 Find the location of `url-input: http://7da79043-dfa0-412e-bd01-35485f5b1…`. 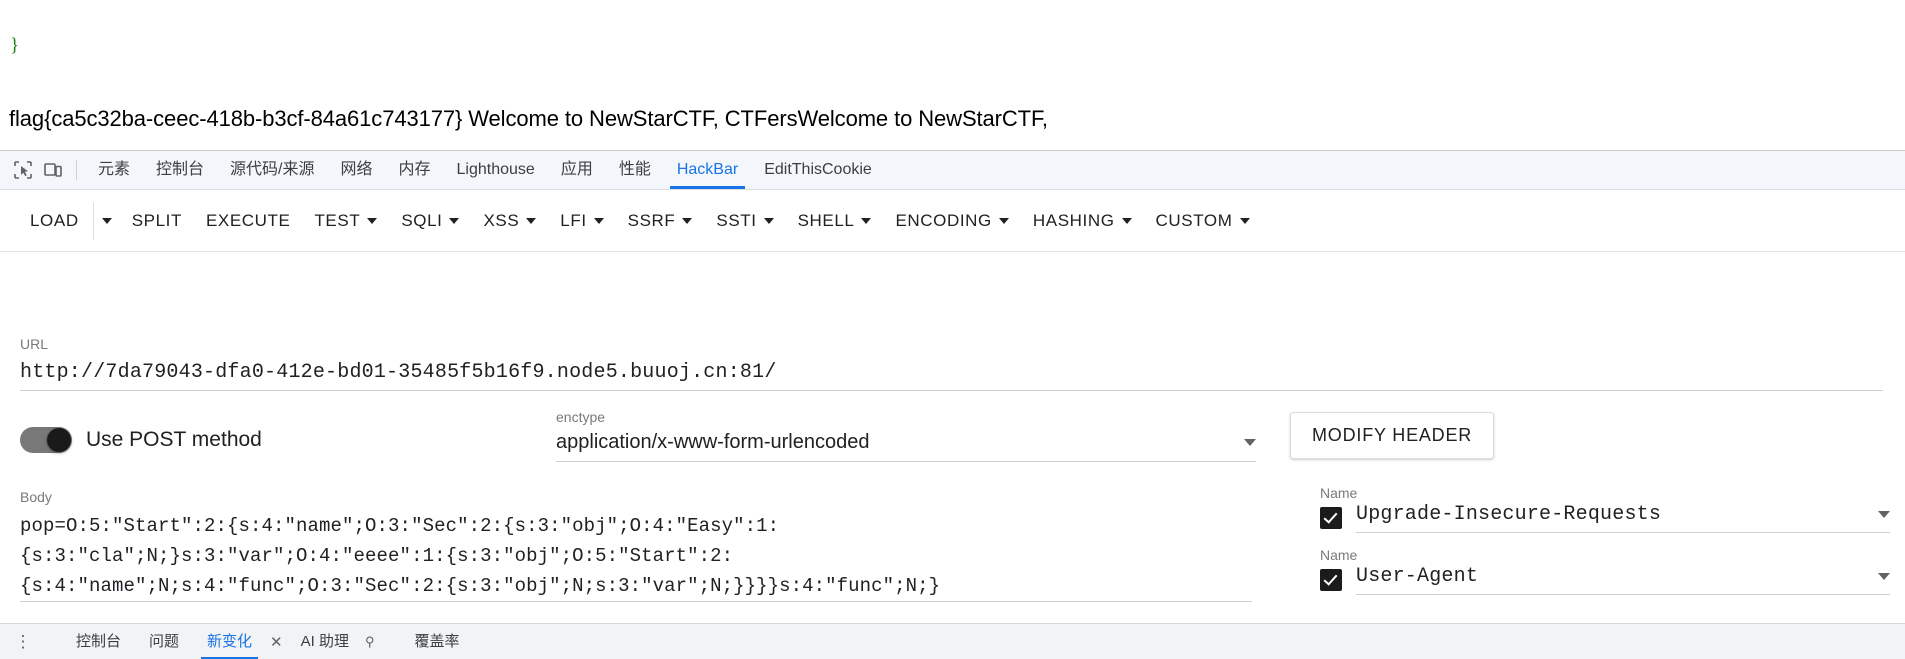

url-input: http://7da79043-dfa0-412e-bd01-35485f5b1… is located at coordinates (951, 371).